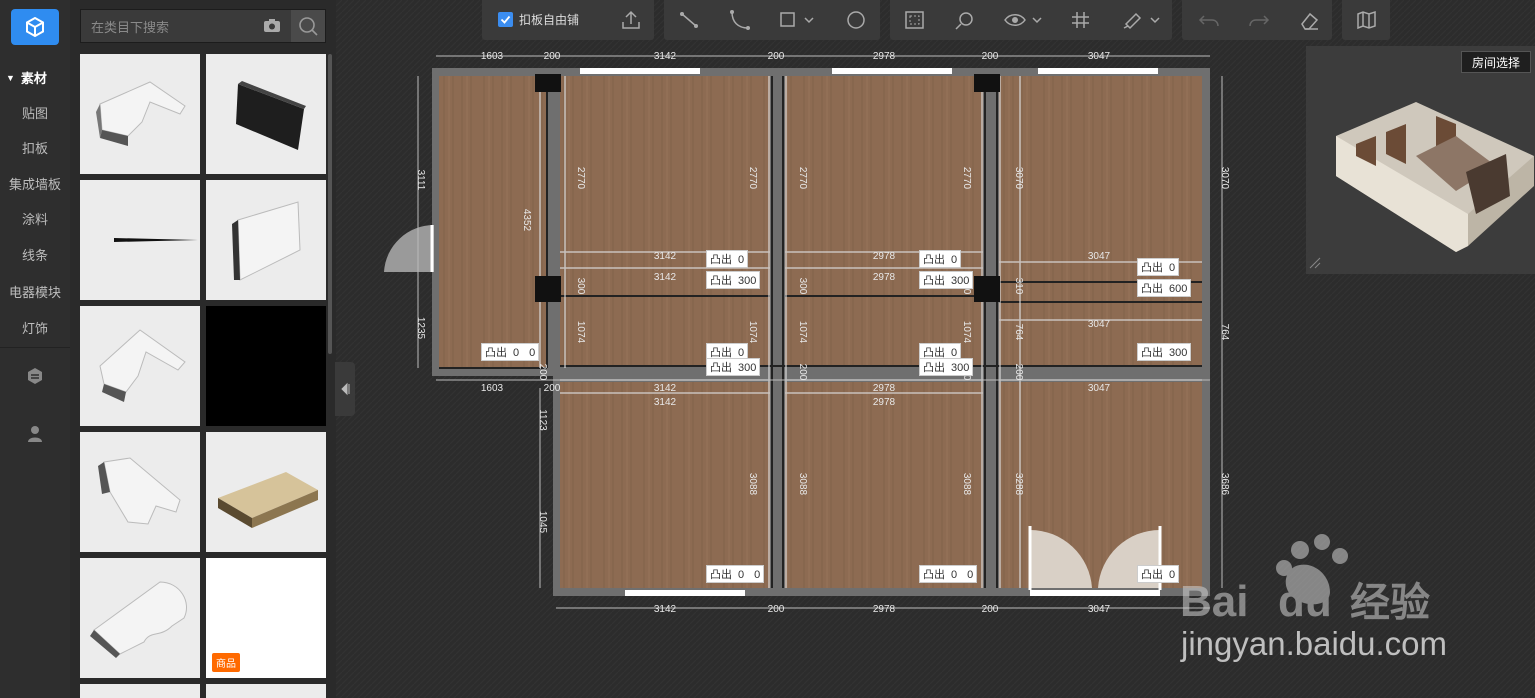 The width and height of the screenshot is (1535, 698). What do you see at coordinates (345, 389) in the screenshot?
I see `collapse-panel-button` at bounding box center [345, 389].